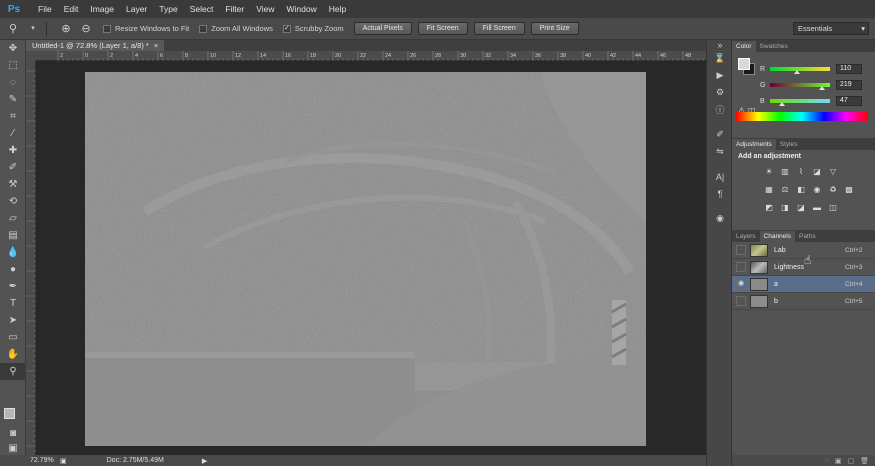 The width and height of the screenshot is (875, 466). I want to click on green-slider-track, so click(800, 86).